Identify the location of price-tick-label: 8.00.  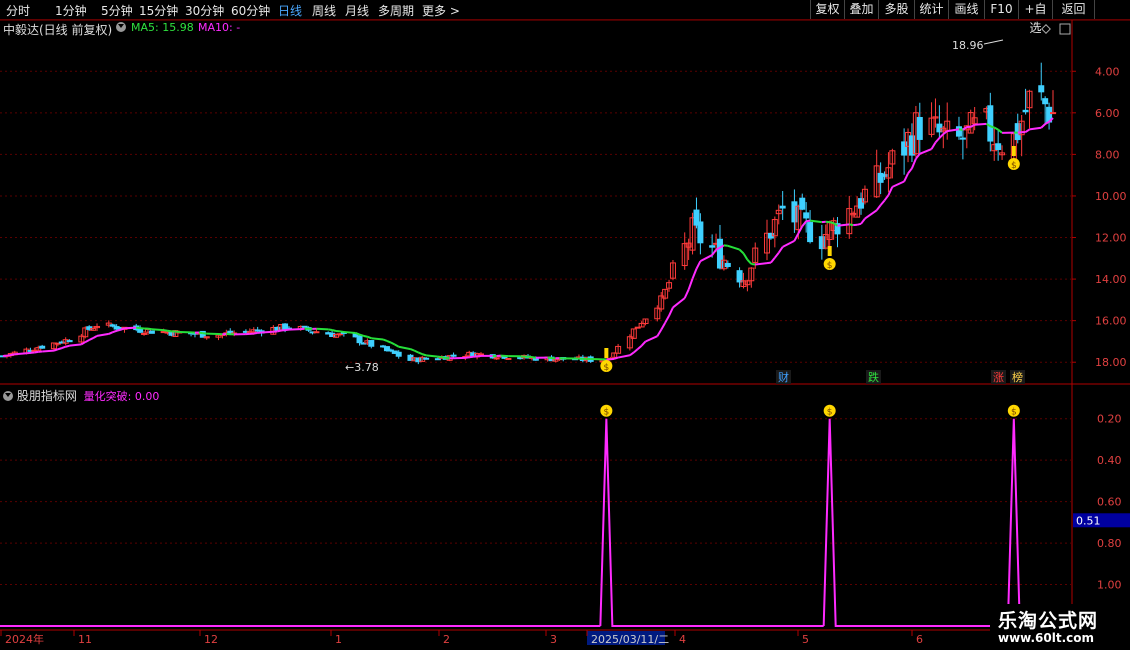
(1107, 154).